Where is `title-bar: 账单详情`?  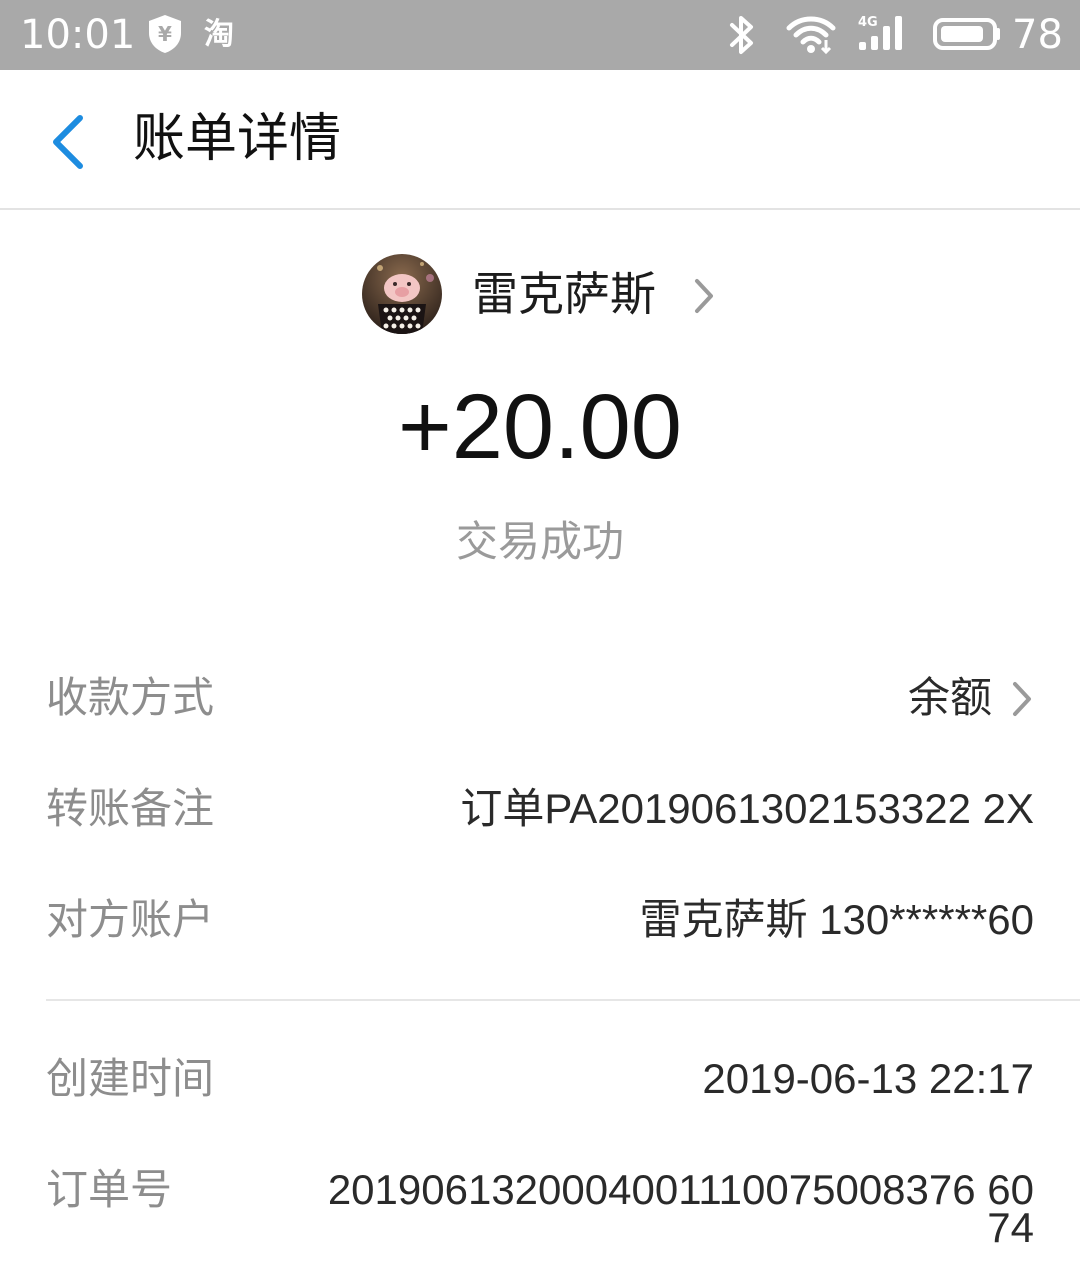
title-bar: 账单详情 is located at coordinates (540, 140).